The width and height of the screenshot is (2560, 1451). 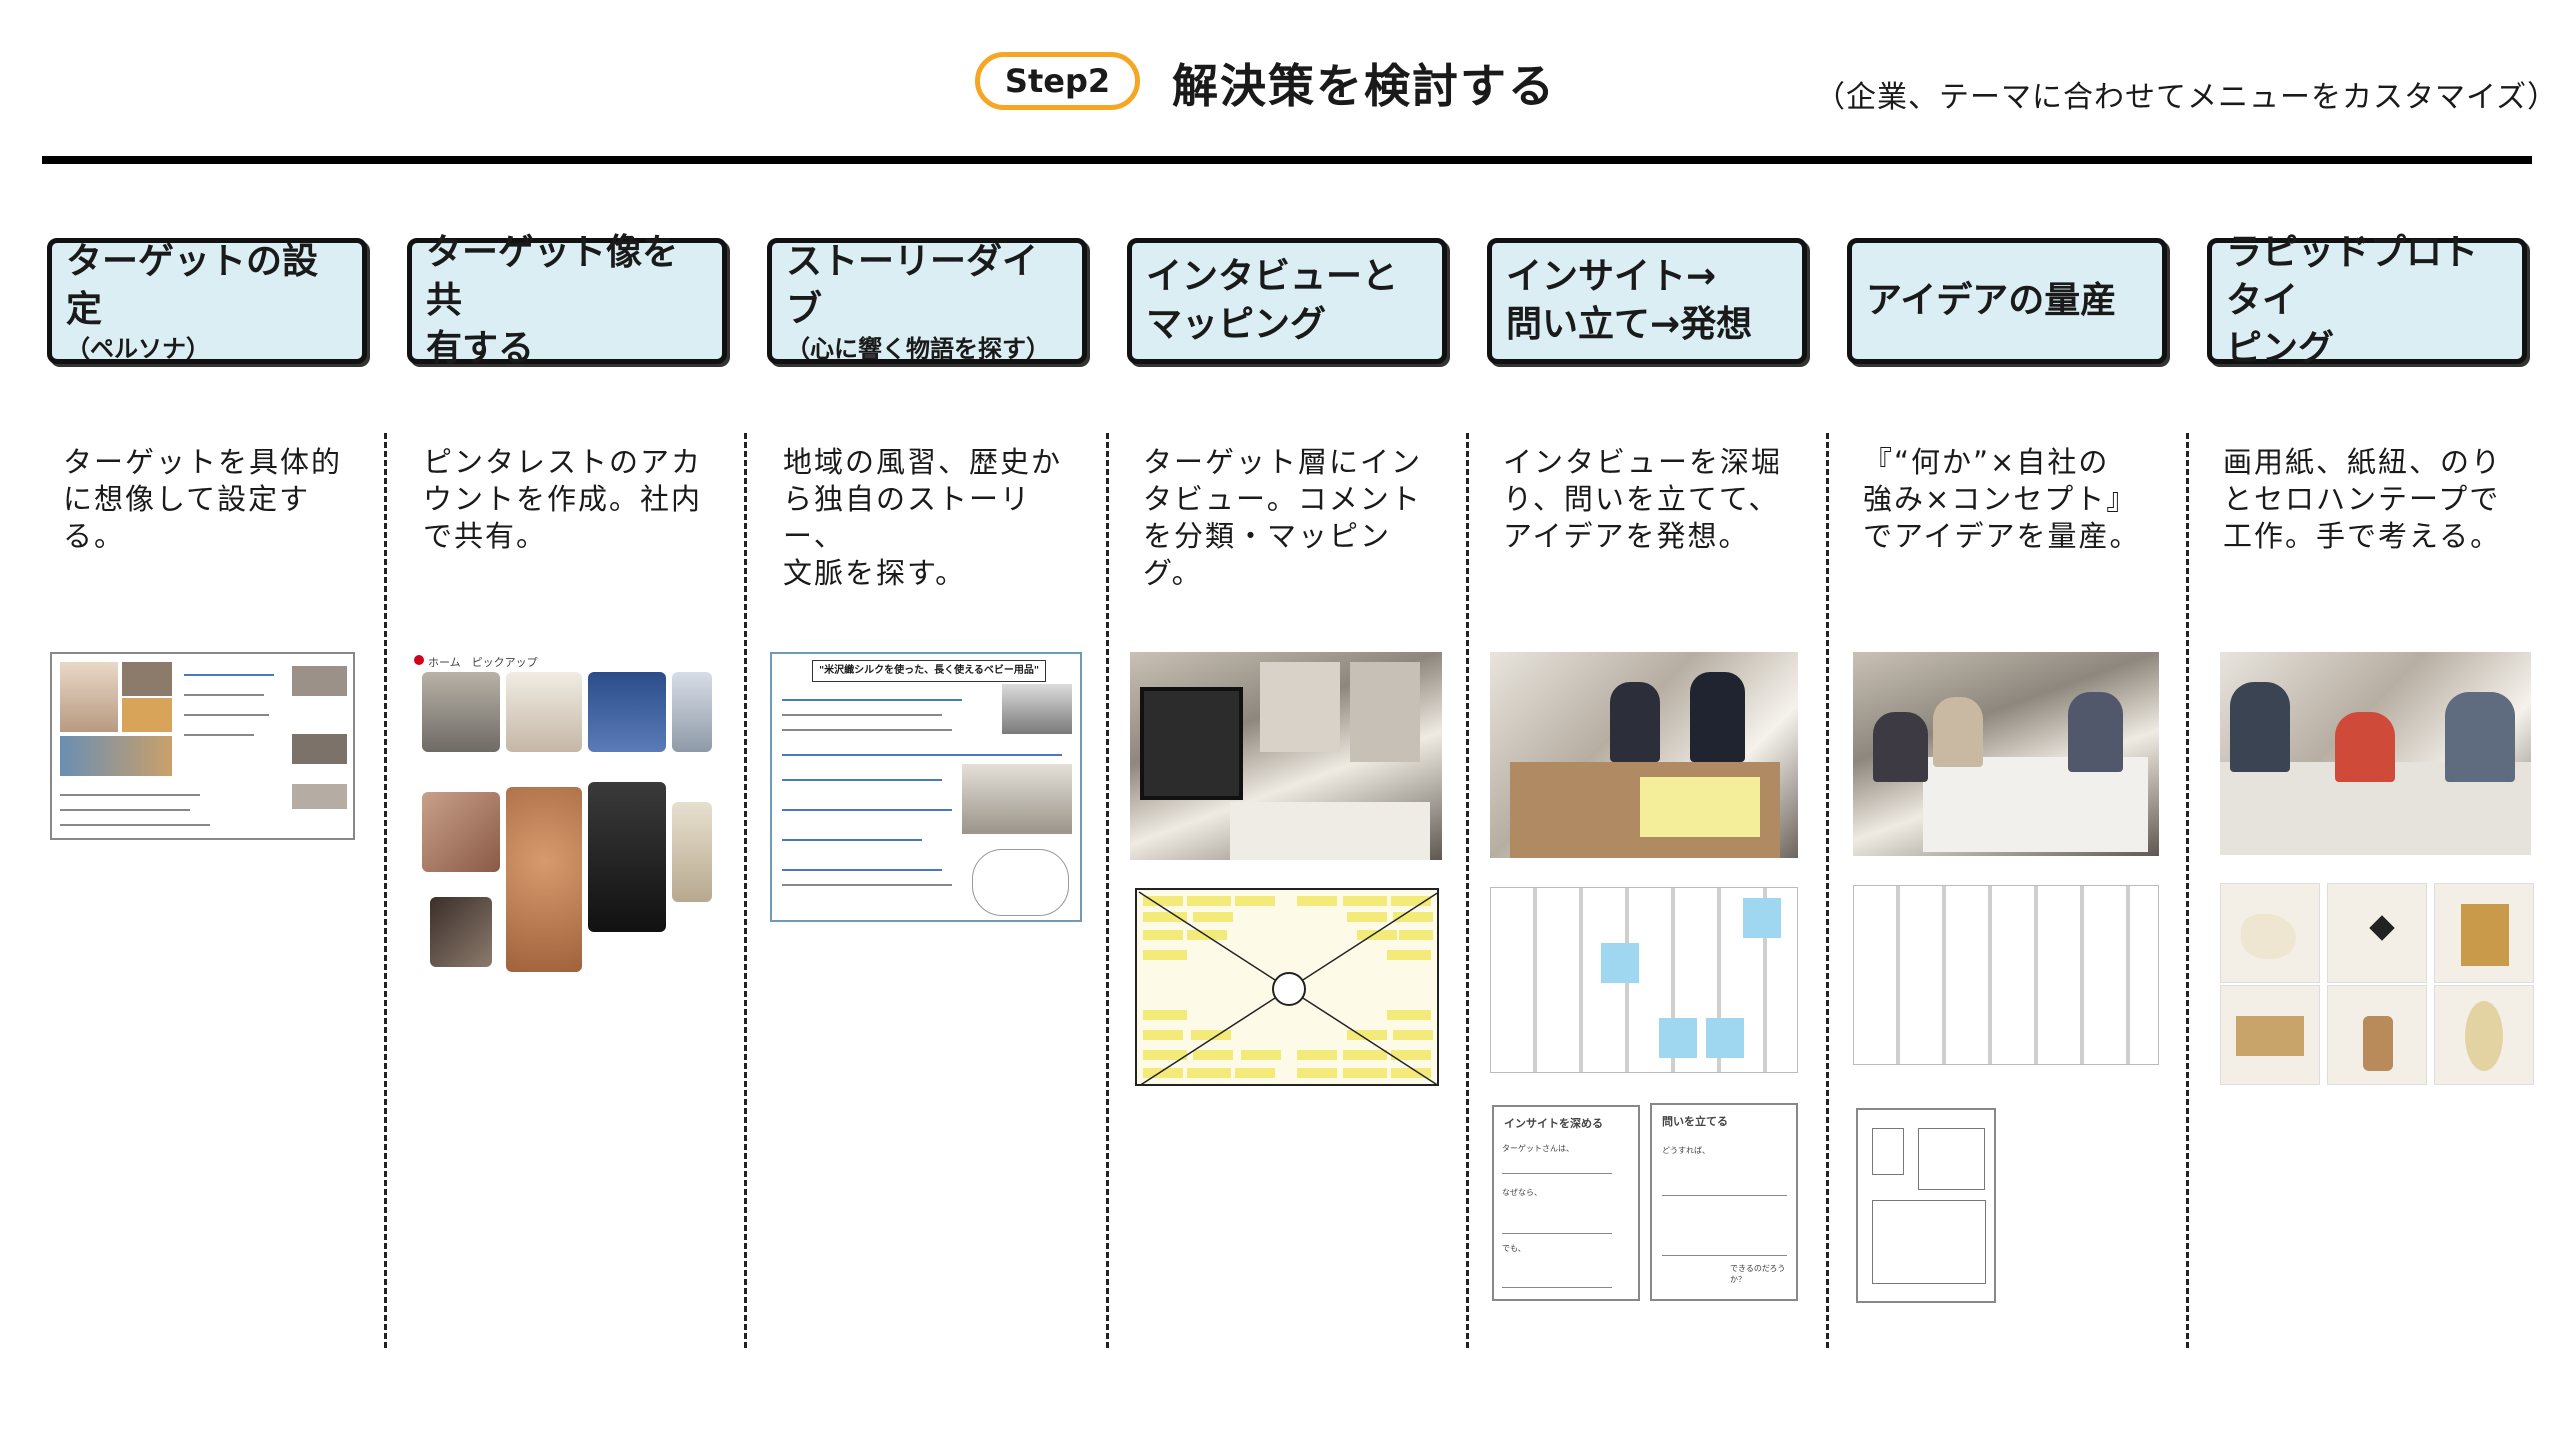 I want to click on column-title: ラピッドプロトタイ ピング, so click(x=2352, y=300).